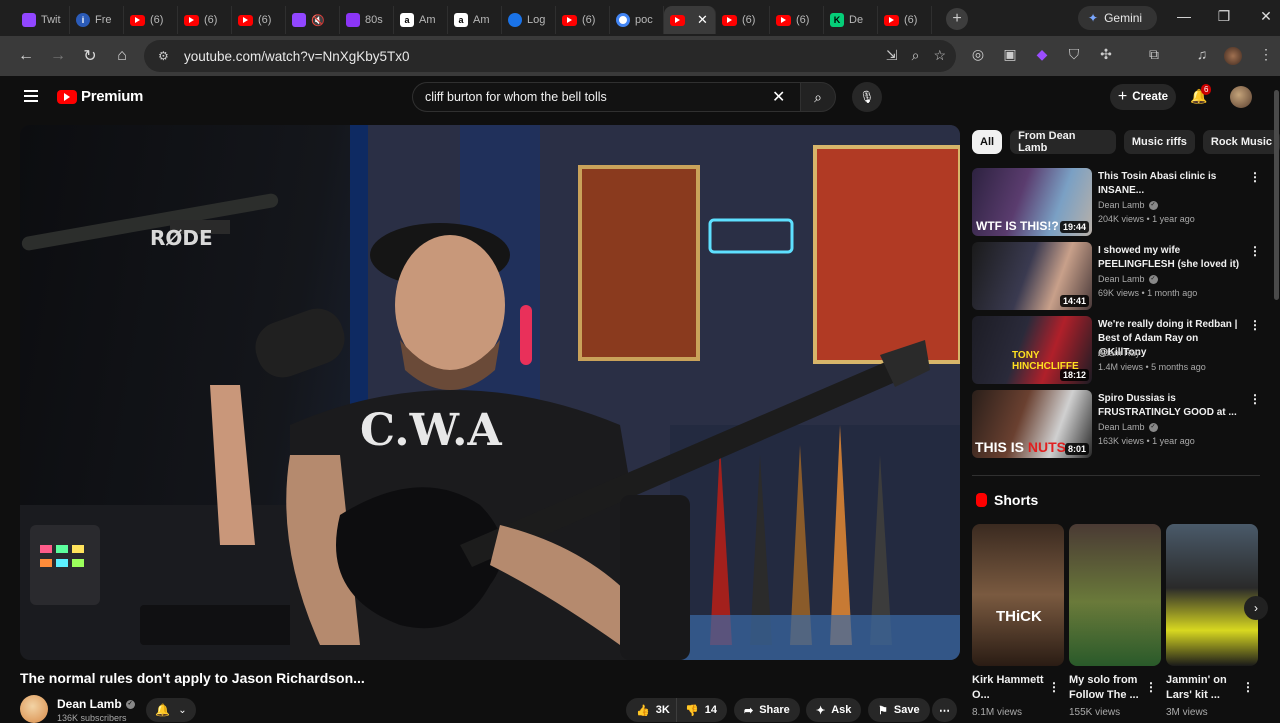 The height and width of the screenshot is (723, 1280). Describe the element at coordinates (1241, 142) in the screenshot. I see `chip-rock-music: Rock Music` at that location.